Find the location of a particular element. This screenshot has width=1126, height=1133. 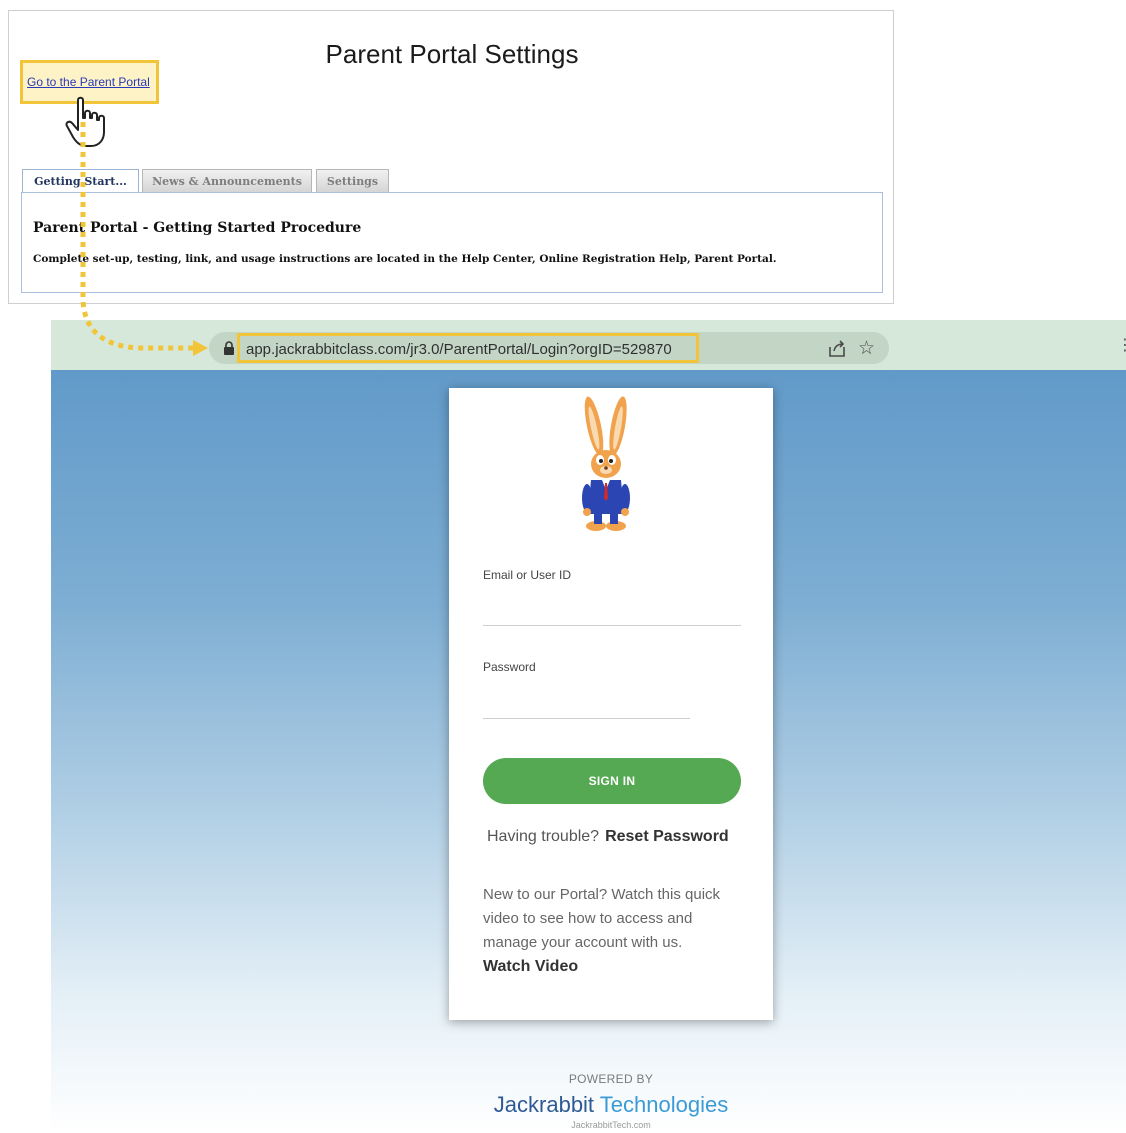

brand-logo: Jackrabbit Technologies is located at coordinates (588, 1105).